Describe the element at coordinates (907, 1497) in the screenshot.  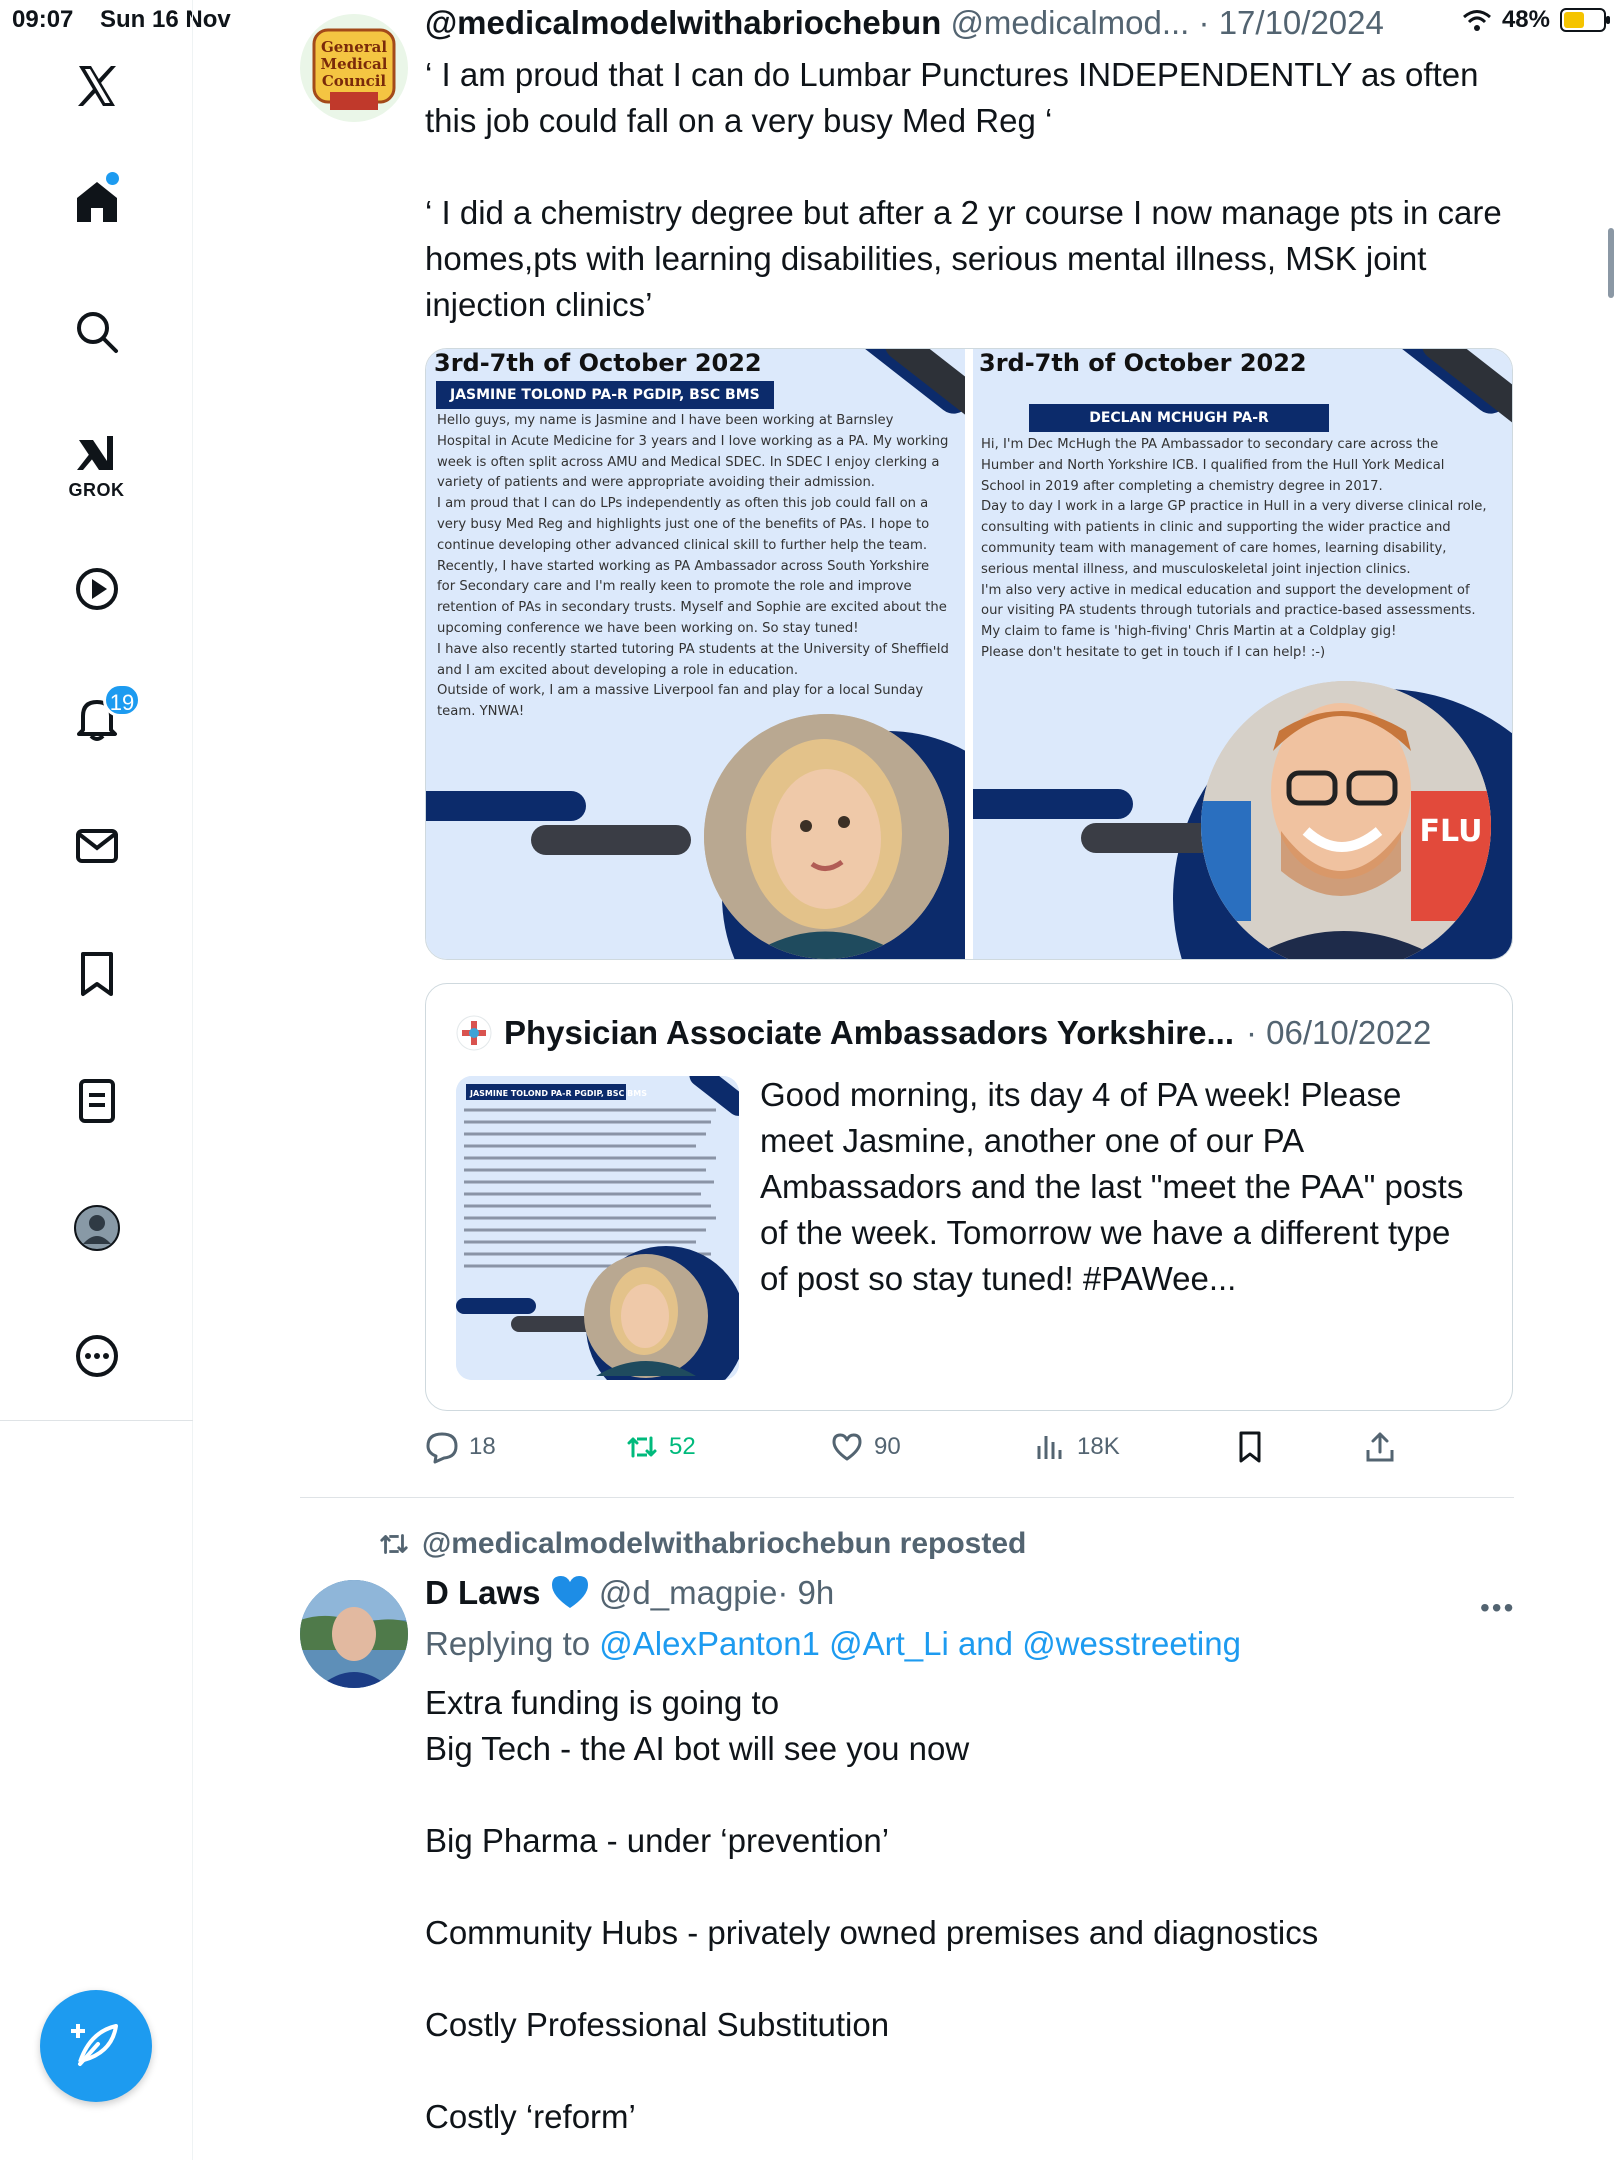
I see `tweet-separator` at that location.